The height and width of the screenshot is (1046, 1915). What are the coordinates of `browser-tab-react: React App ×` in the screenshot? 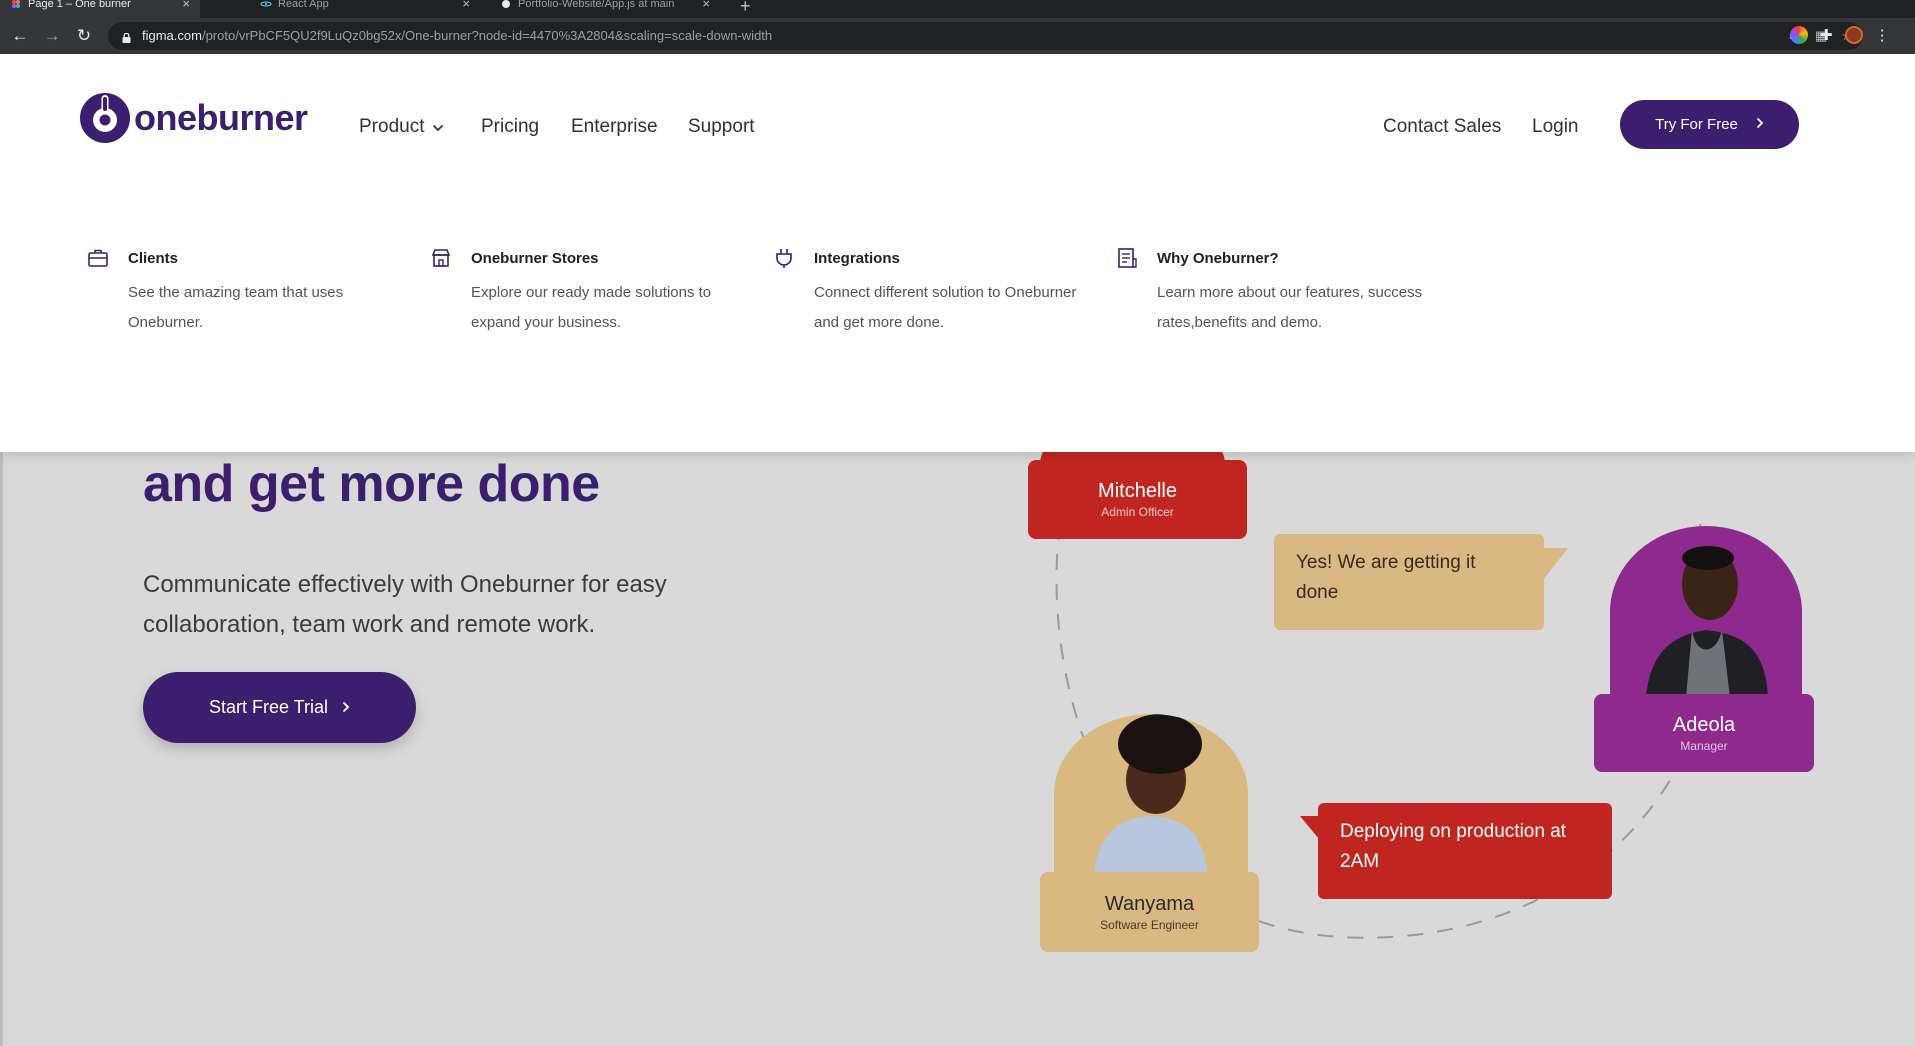 It's located at (365, 9).